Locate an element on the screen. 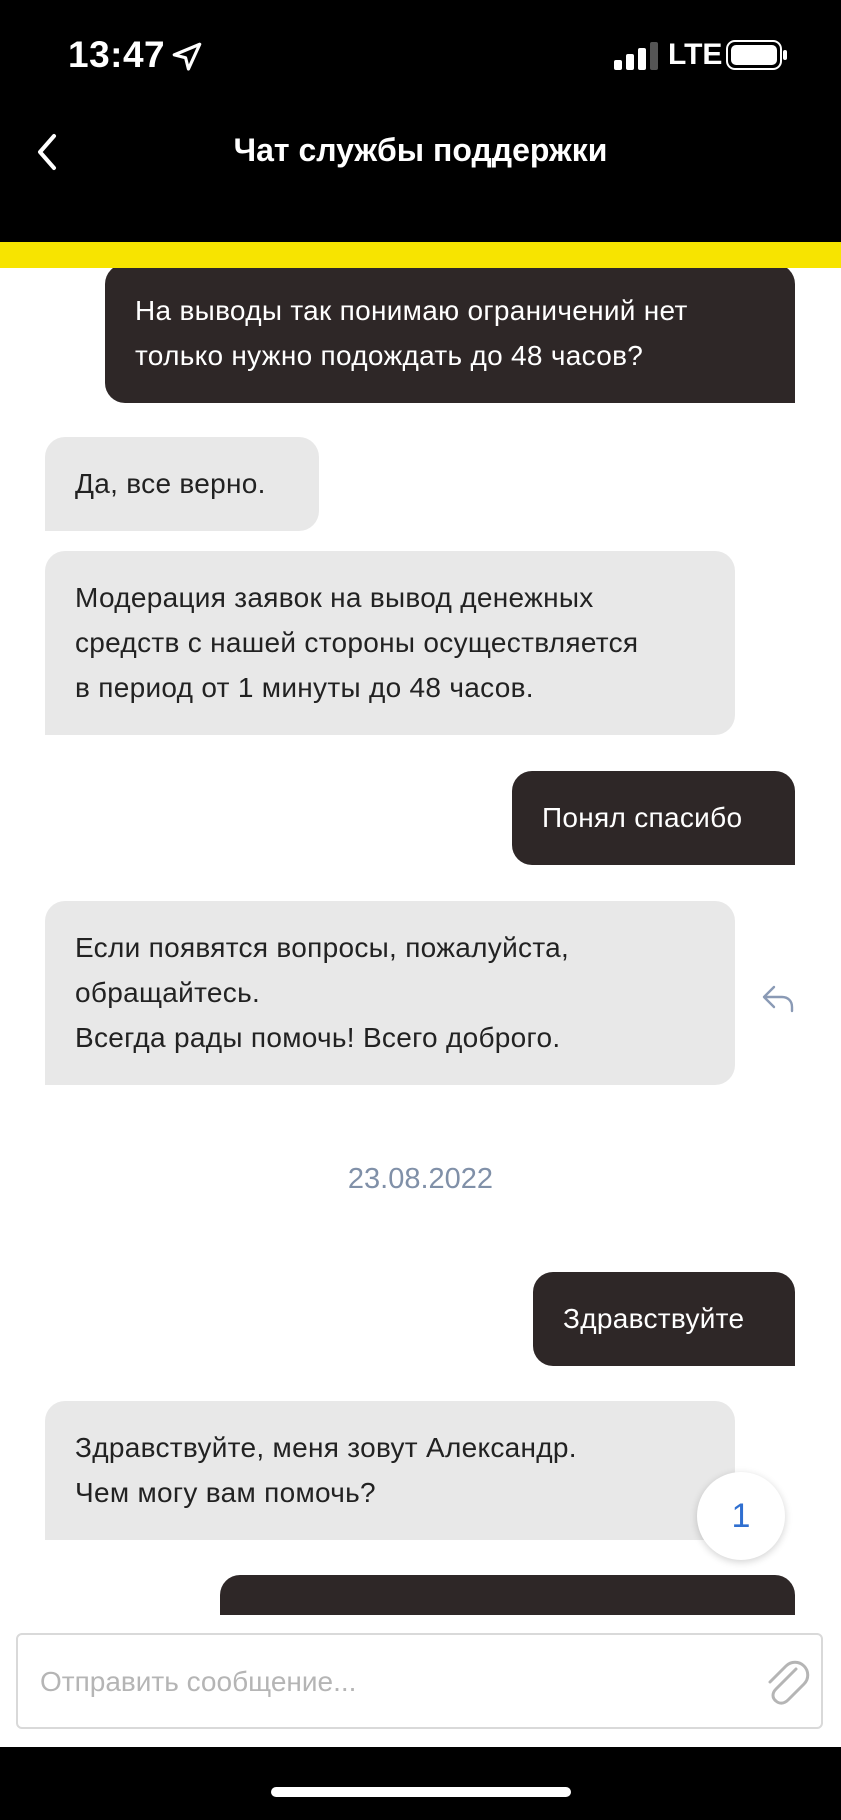  home-indicator is located at coordinates (421, 1792).